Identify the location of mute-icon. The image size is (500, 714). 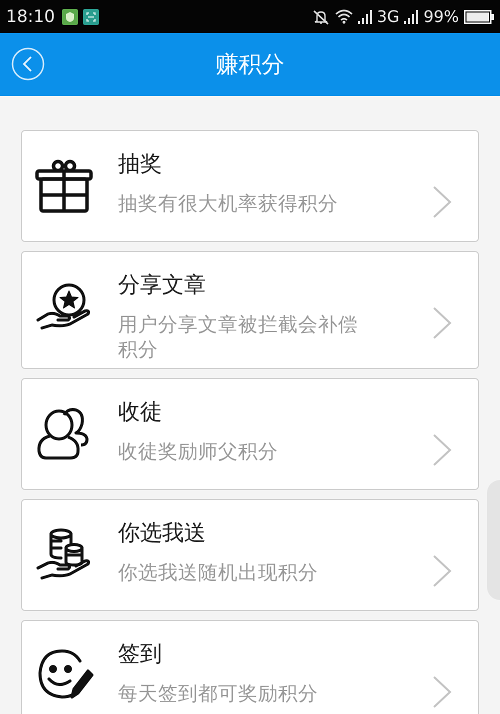
(321, 16).